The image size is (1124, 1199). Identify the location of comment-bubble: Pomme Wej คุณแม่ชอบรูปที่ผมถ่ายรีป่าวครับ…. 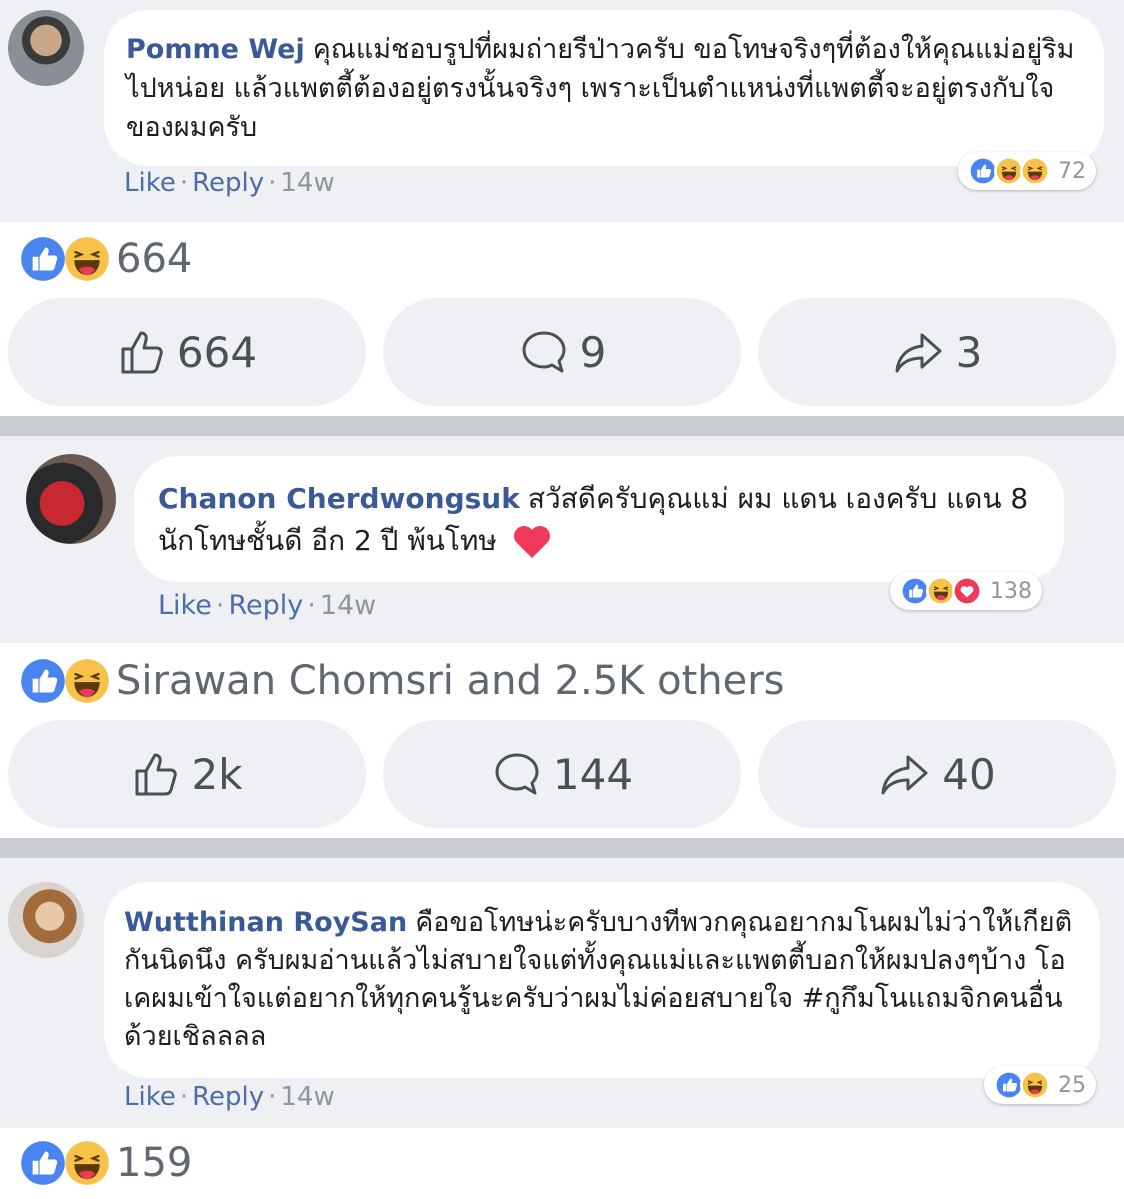
(604, 88).